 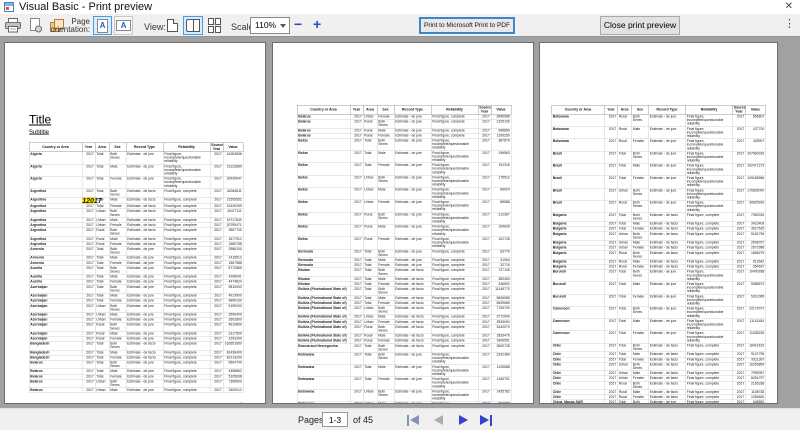 I want to click on overflow-menu-icon: ⋮, so click(x=789, y=23).